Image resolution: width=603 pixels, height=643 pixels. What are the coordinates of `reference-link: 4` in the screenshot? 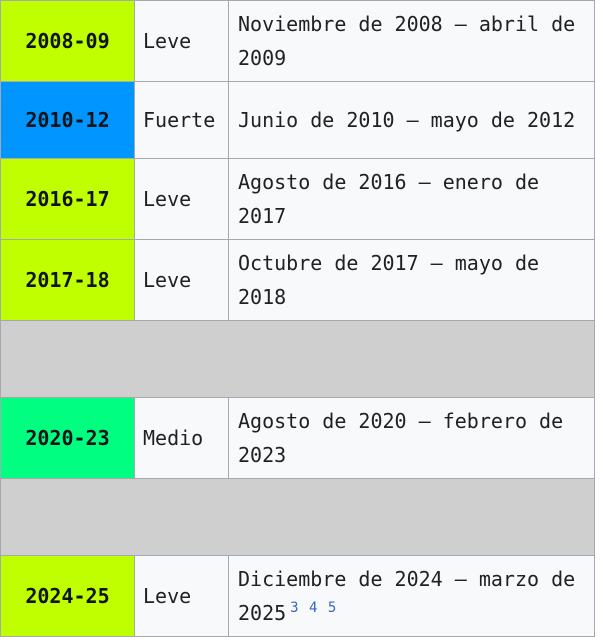 It's located at (313, 608).